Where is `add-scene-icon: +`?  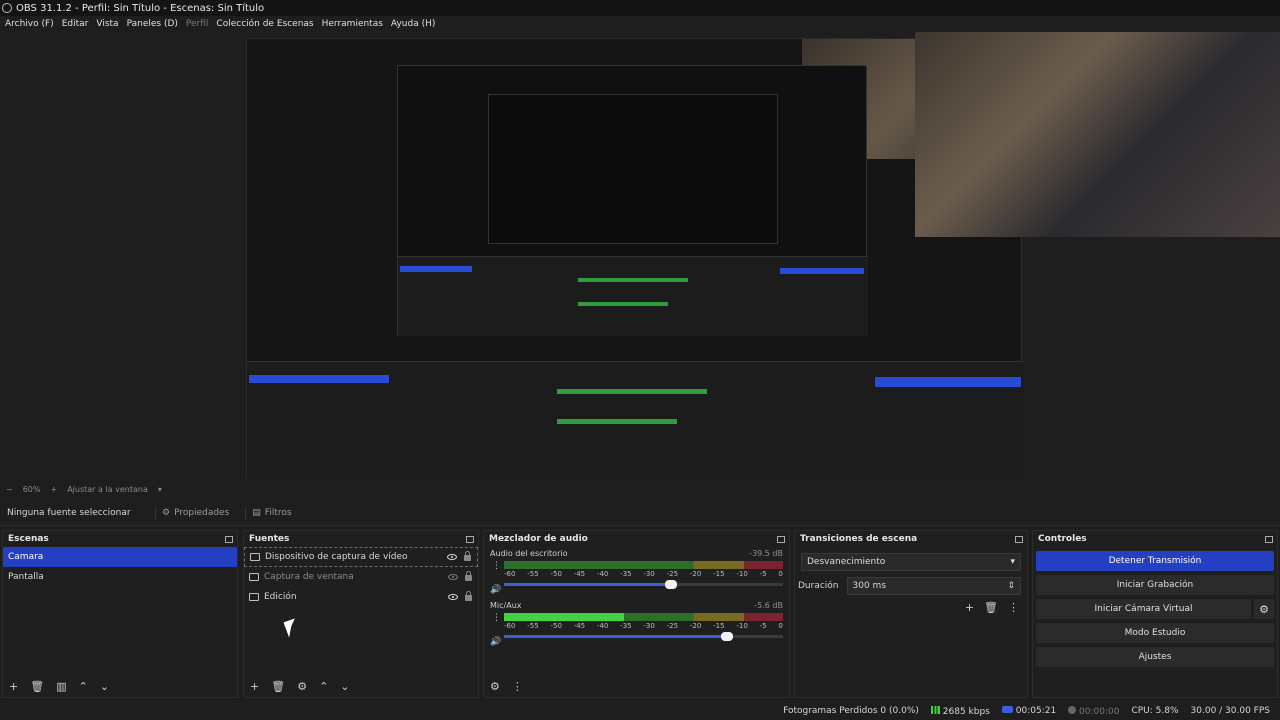 add-scene-icon: + is located at coordinates (13, 686).